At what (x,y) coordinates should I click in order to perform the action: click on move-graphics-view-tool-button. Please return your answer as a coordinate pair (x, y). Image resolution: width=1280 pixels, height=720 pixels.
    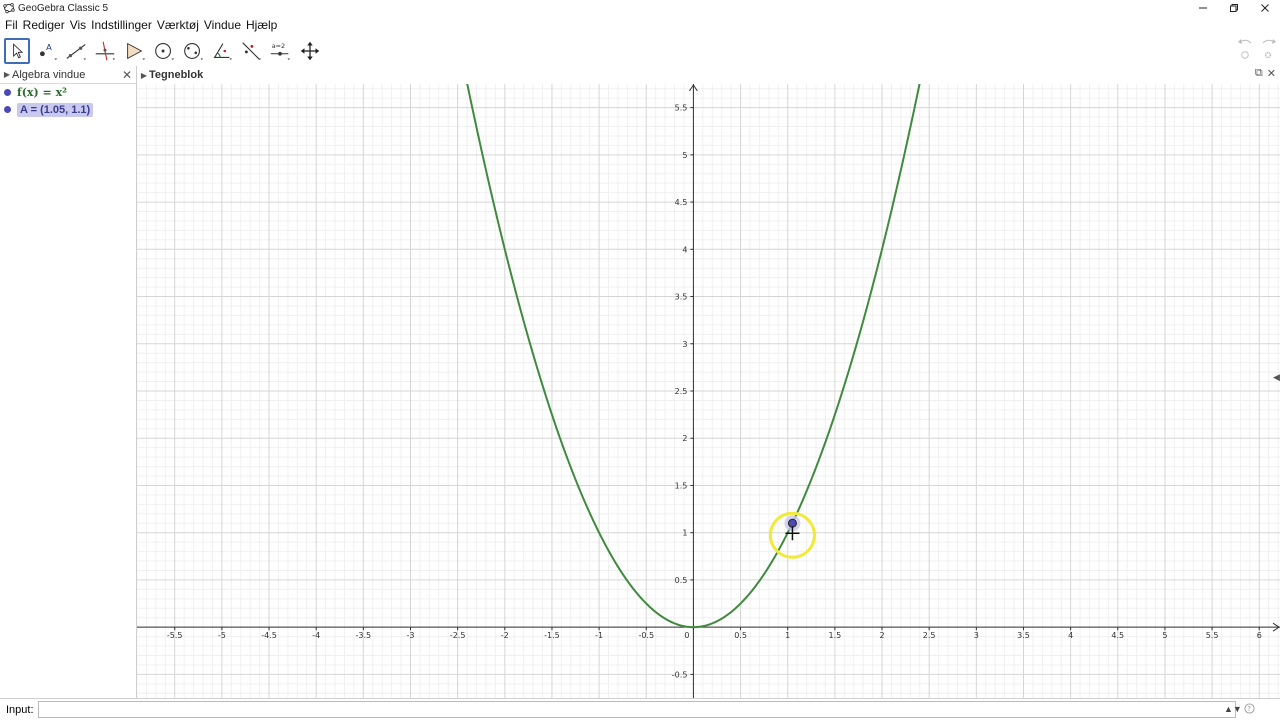
    Looking at the image, I should click on (310, 51).